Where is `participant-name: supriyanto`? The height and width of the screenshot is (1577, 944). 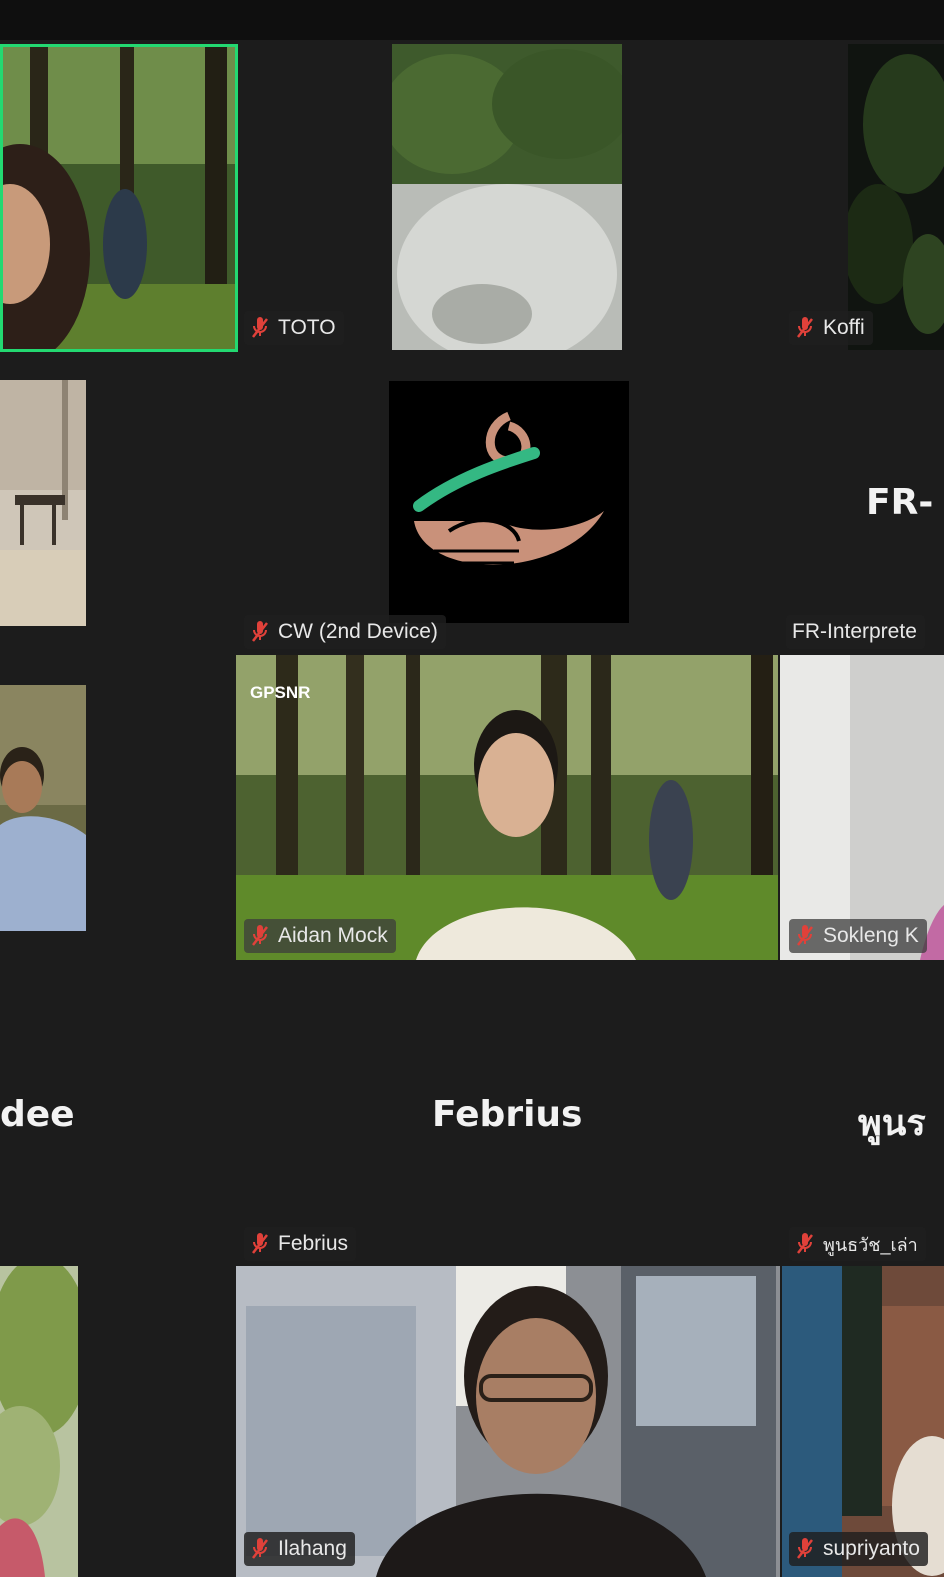
participant-name: supriyanto is located at coordinates (871, 1548).